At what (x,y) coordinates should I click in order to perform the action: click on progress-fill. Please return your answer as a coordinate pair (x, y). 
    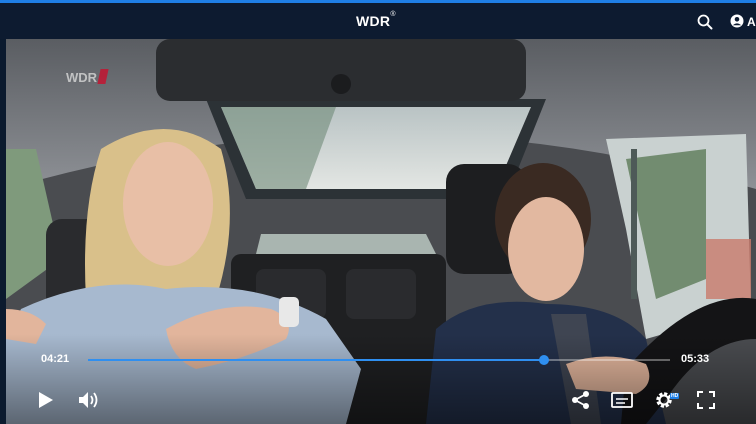
    Looking at the image, I should click on (316, 360).